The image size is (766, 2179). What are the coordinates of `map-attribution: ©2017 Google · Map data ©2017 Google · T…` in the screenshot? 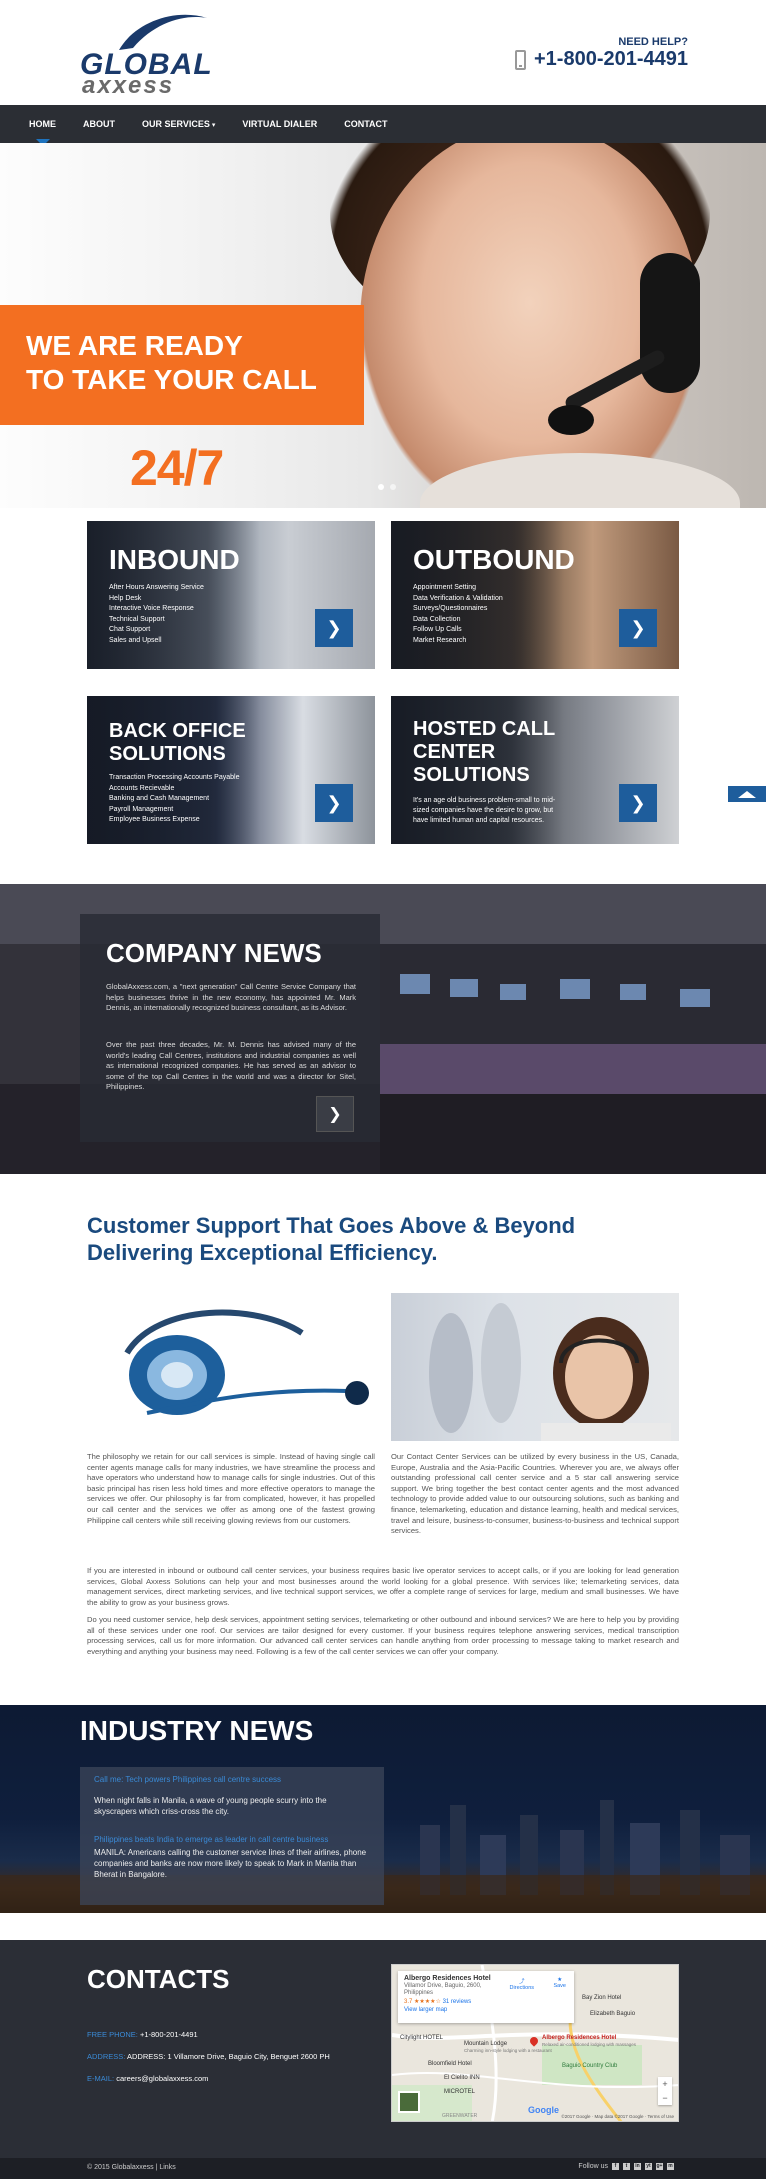 It's located at (617, 2116).